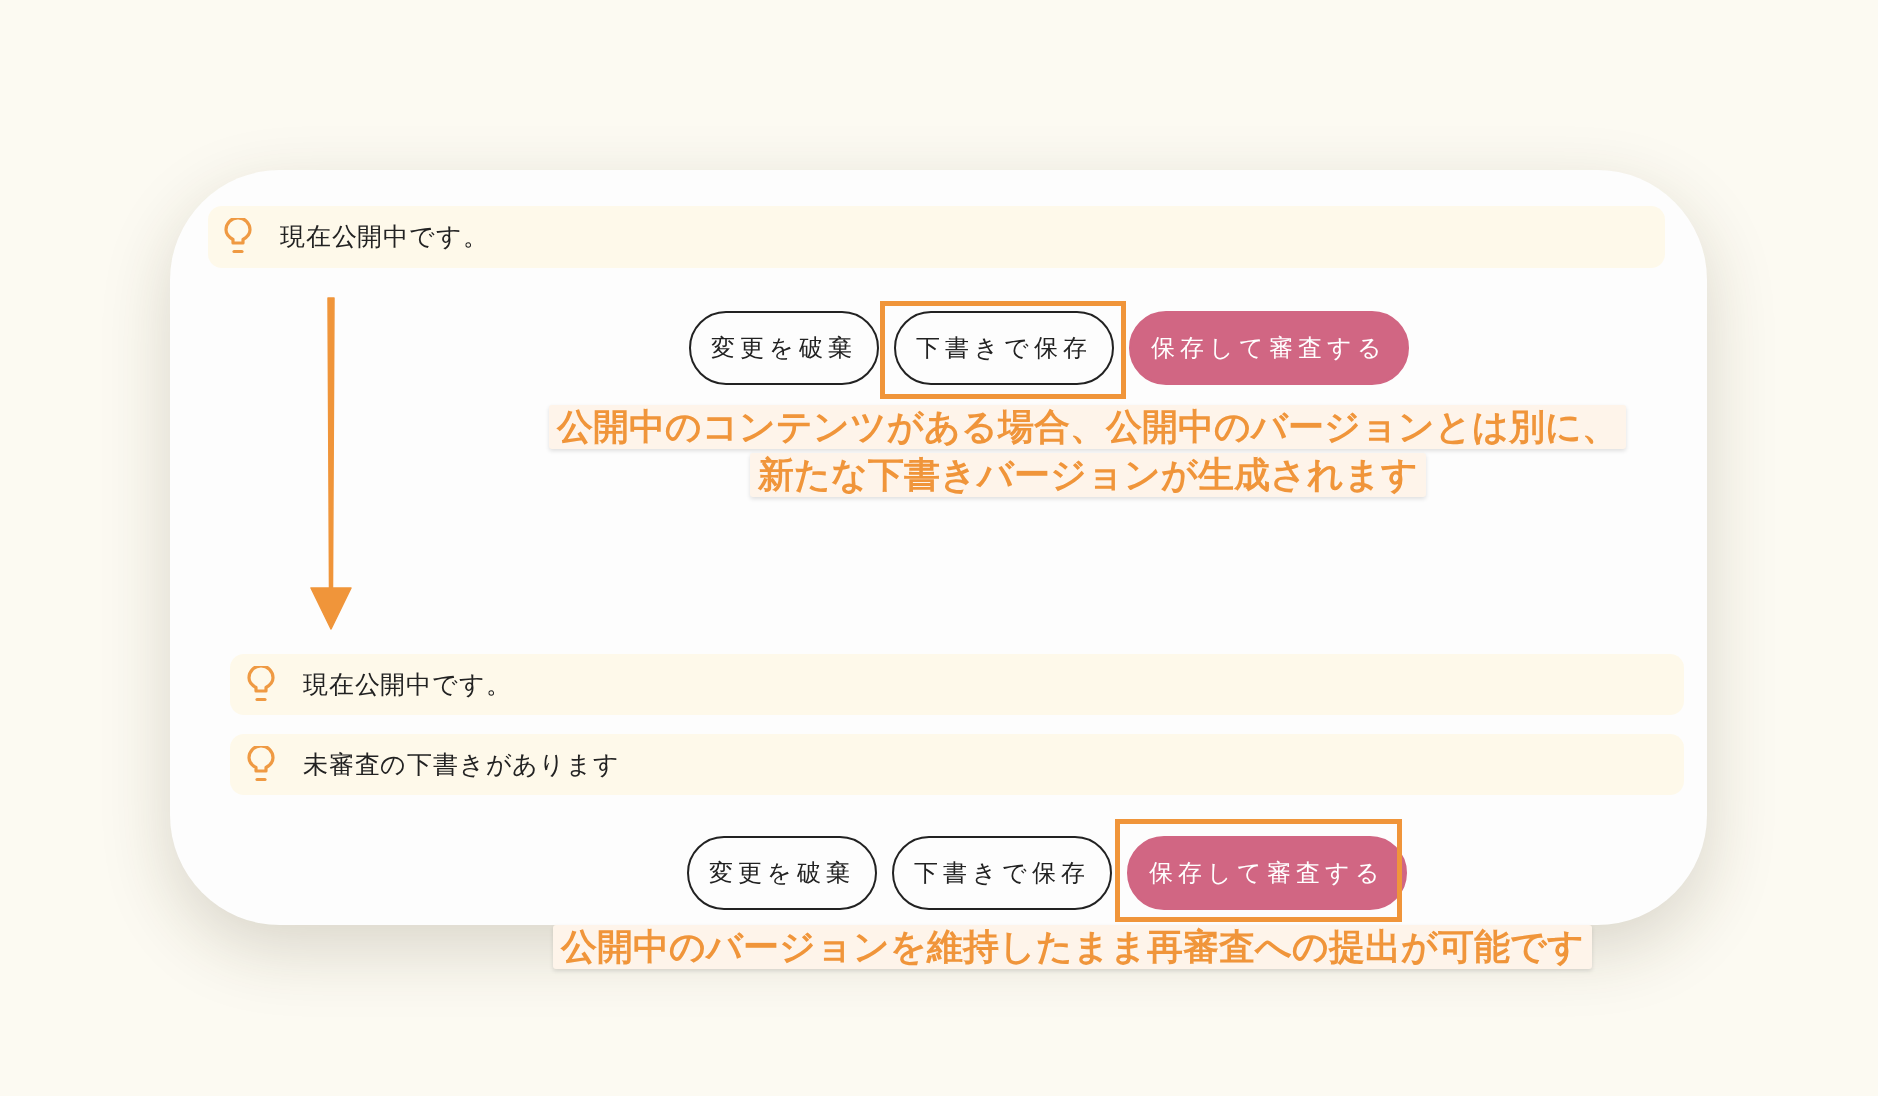  I want to click on annotation-text: 公開中のバージョンを維持したまま再審査への提出が可能です, so click(1072, 947).